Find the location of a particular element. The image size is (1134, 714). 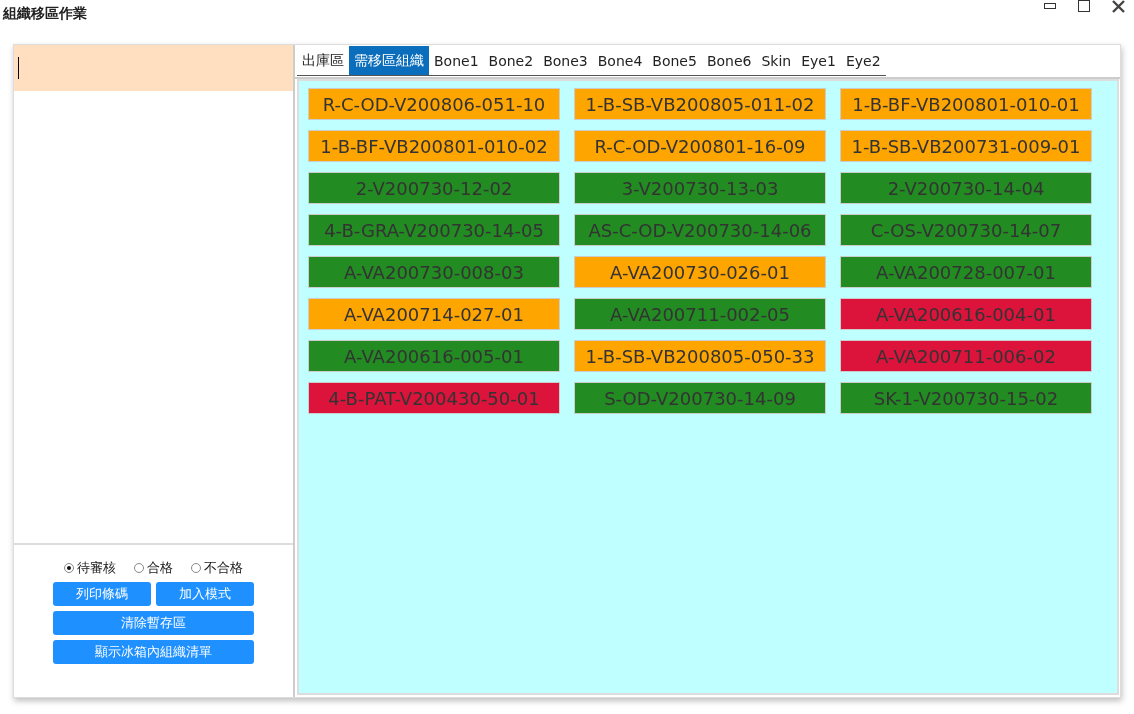

status-radio: 待審核 is located at coordinates (90, 568).